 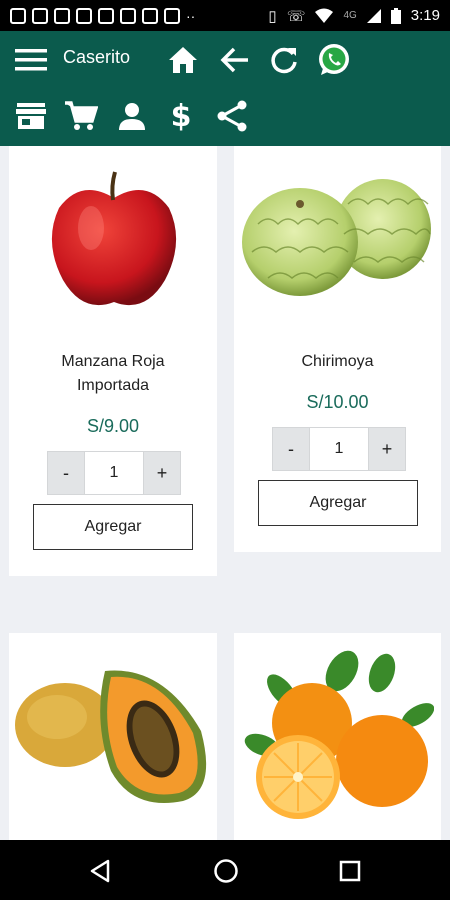 I want to click on clock: 3:19, so click(x=425, y=15).